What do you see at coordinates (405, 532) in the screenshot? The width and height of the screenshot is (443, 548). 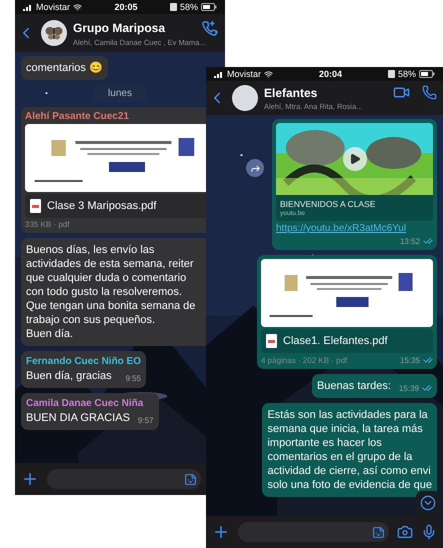 I see `camera-button` at bounding box center [405, 532].